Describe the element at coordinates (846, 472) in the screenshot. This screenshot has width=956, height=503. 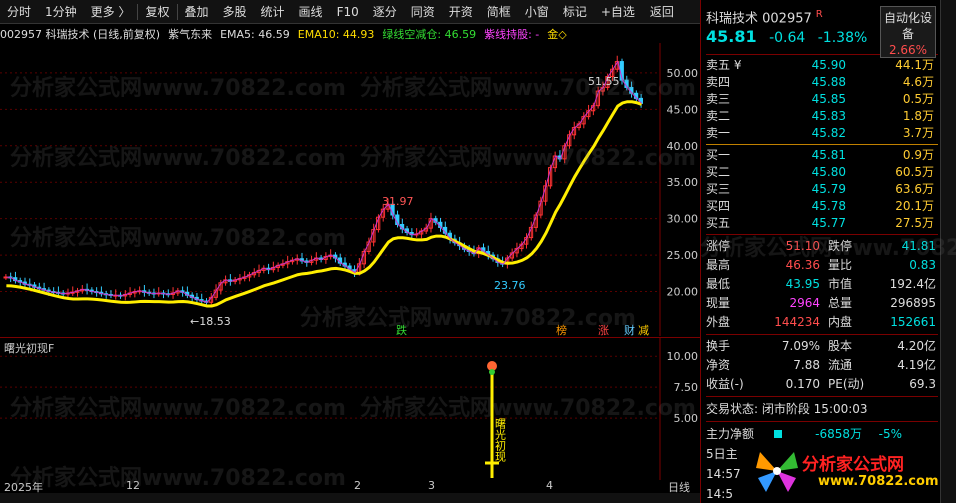
I see `site-logo: 分析家公式网 www.70822.com` at that location.